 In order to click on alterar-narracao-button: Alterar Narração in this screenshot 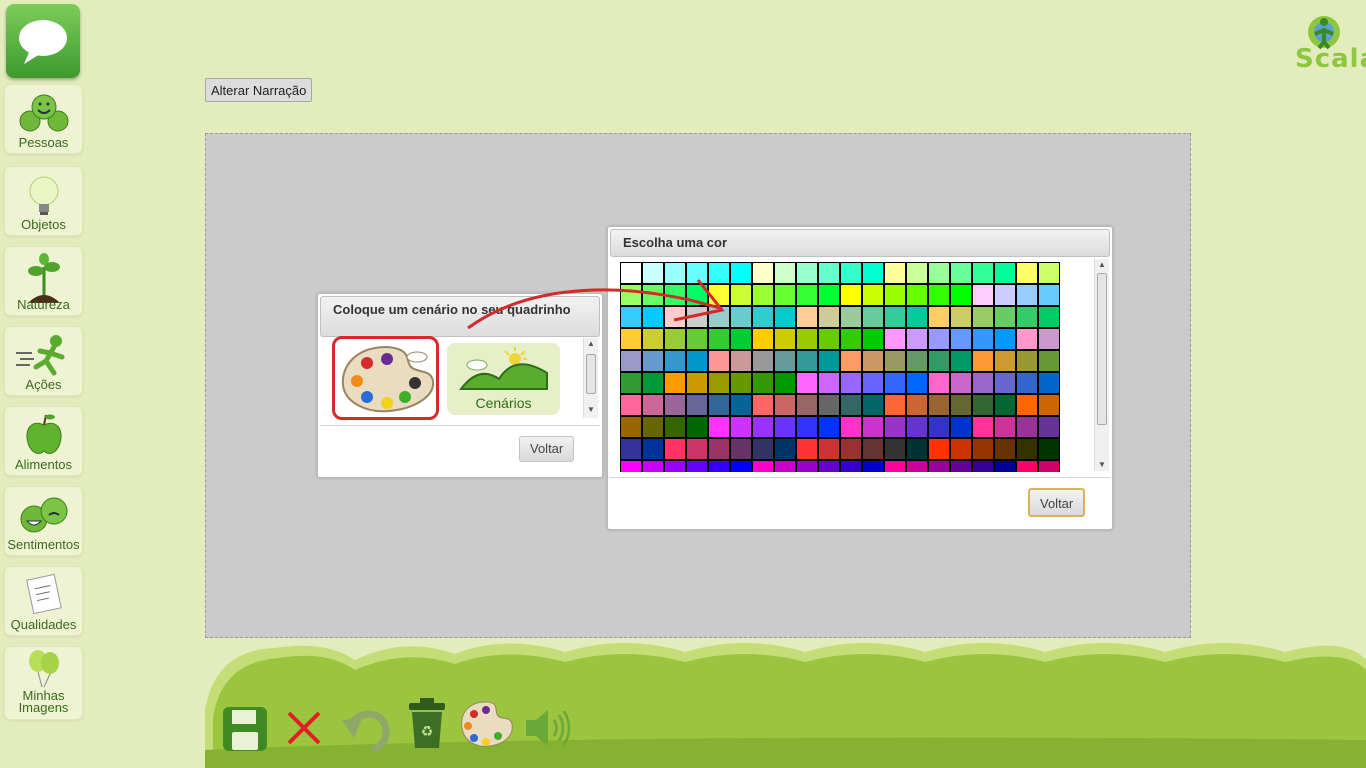, I will do `click(259, 90)`.